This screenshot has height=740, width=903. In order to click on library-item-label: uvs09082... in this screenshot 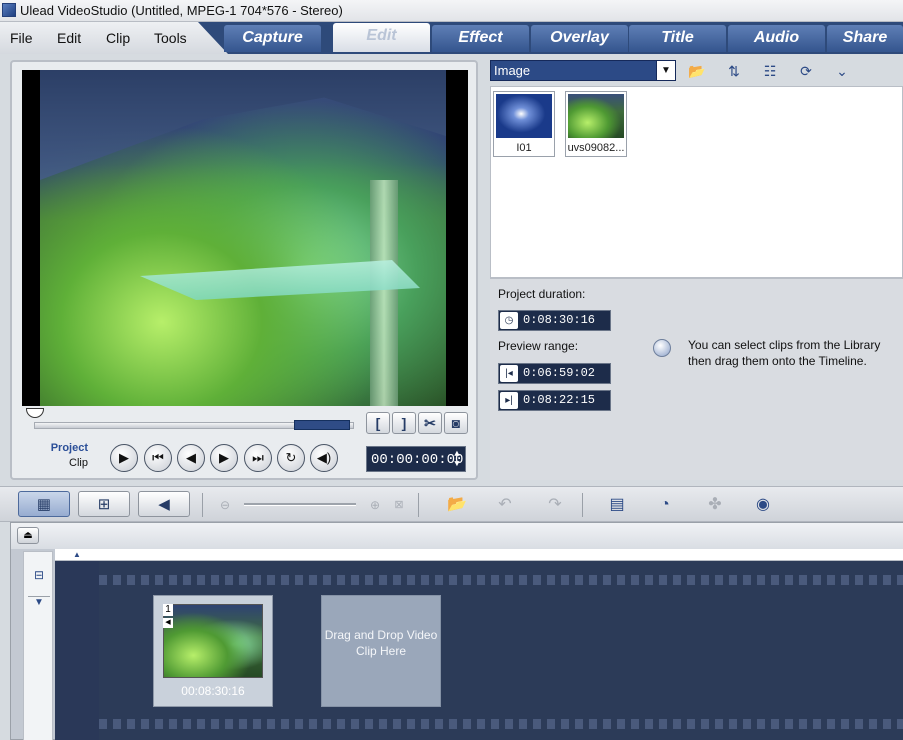, I will do `click(596, 148)`.